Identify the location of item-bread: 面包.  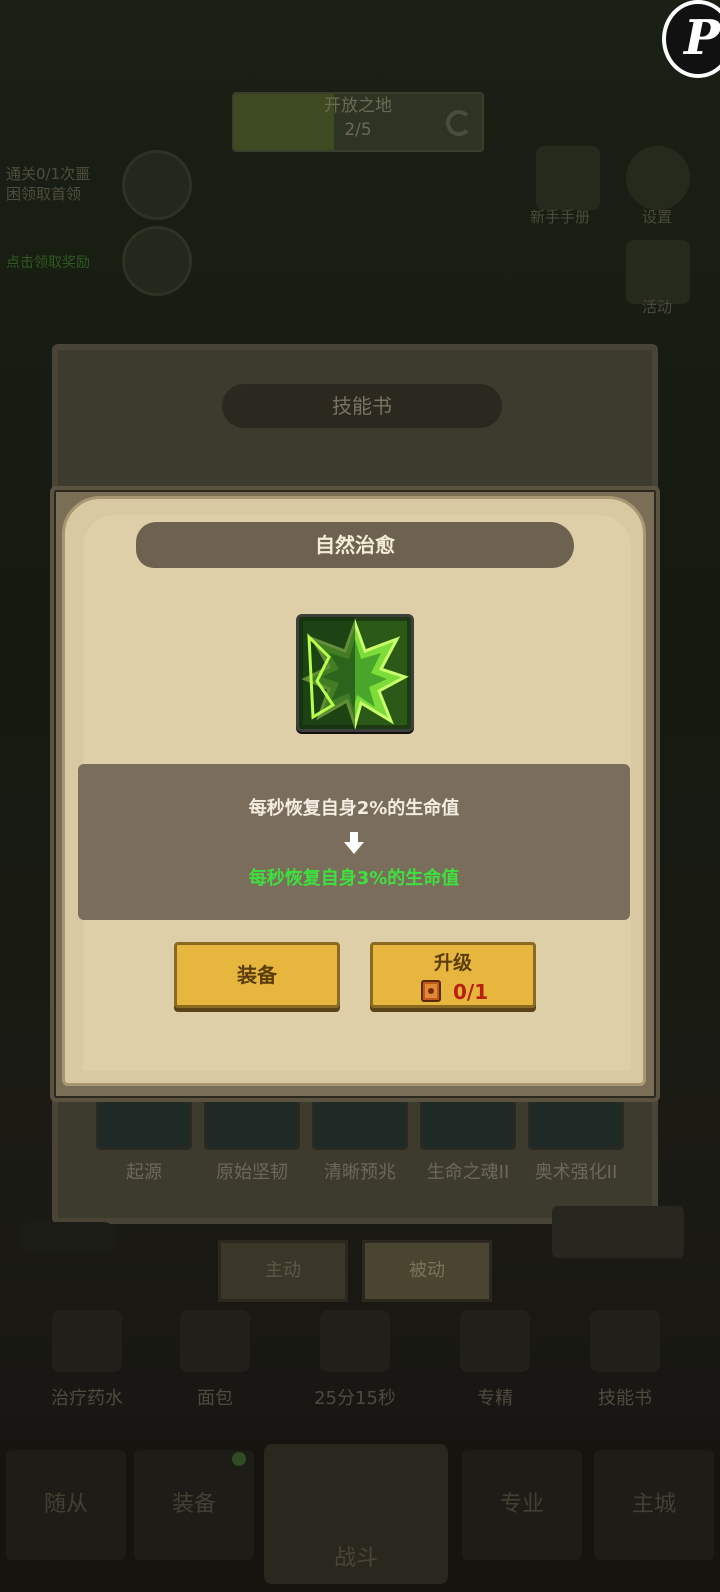
(215, 1360).